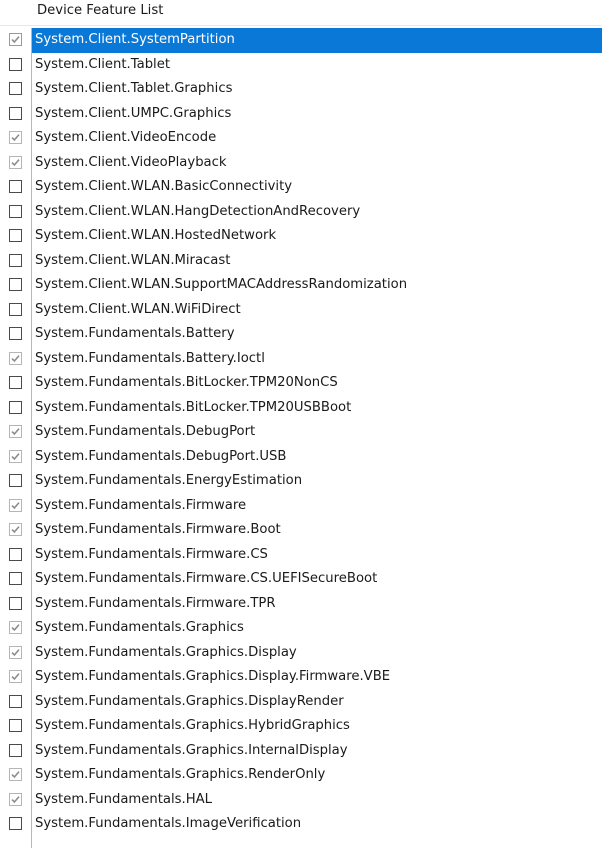 This screenshot has height=848, width=602. What do you see at coordinates (317, 604) in the screenshot?
I see `feature-cell: System.Fundamentals.Firmware.TPR` at bounding box center [317, 604].